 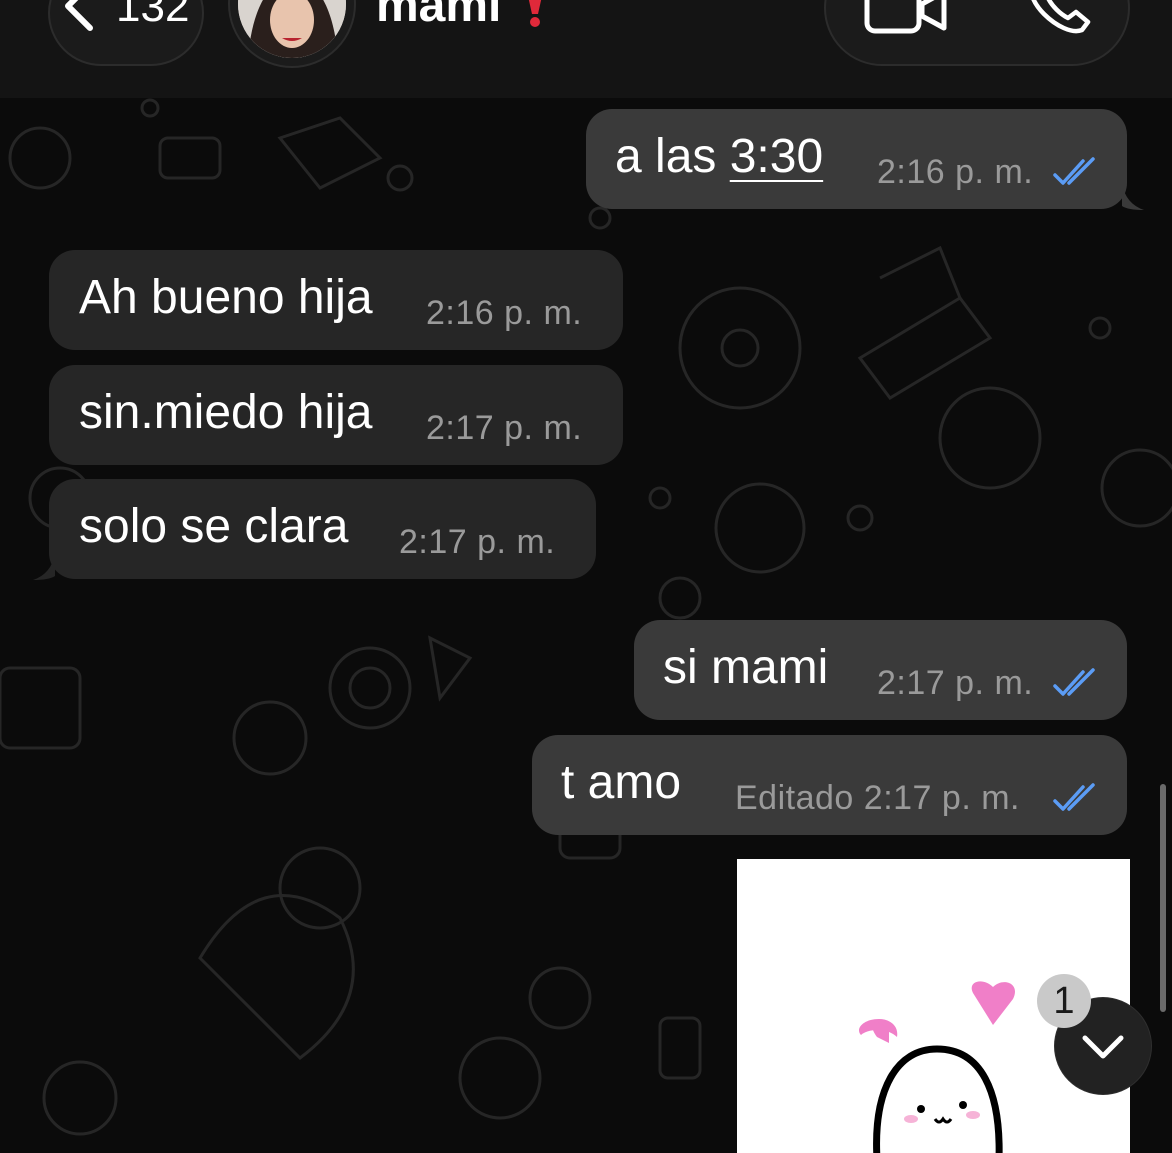 I want to click on scrollbar, so click(x=1163, y=898).